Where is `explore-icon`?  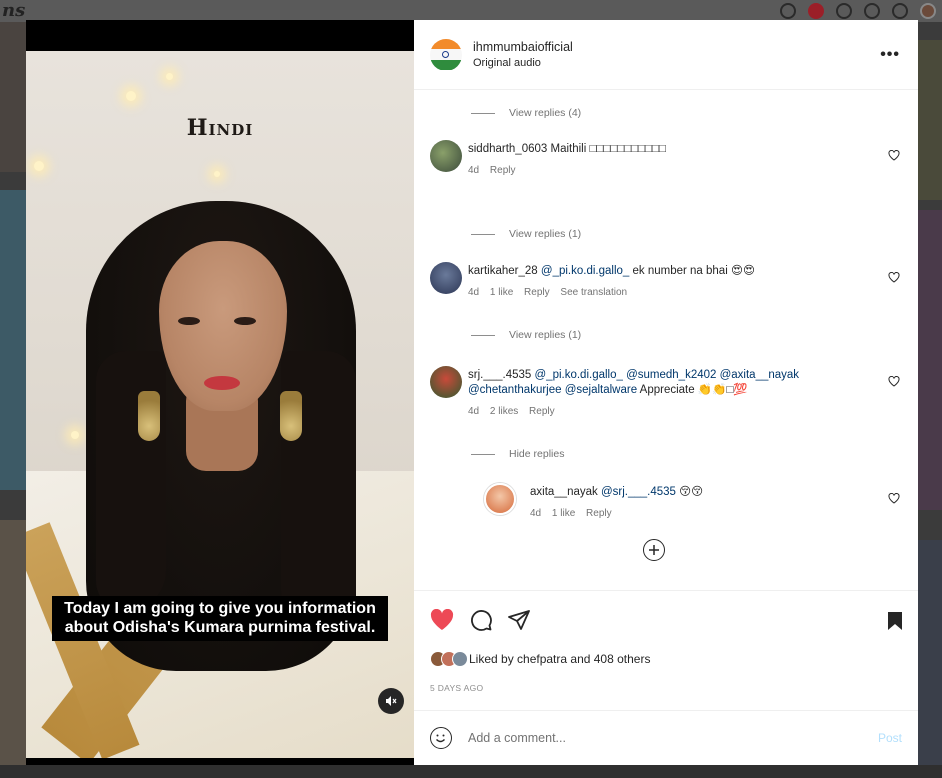 explore-icon is located at coordinates (872, 11).